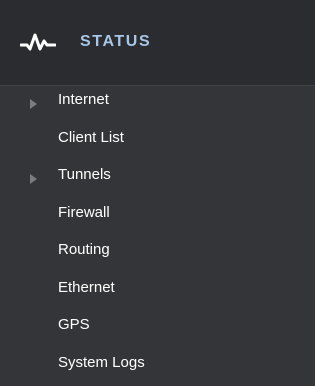 This screenshot has width=320, height=386. I want to click on sidebar-item-system-logs: System Logs, so click(157, 367).